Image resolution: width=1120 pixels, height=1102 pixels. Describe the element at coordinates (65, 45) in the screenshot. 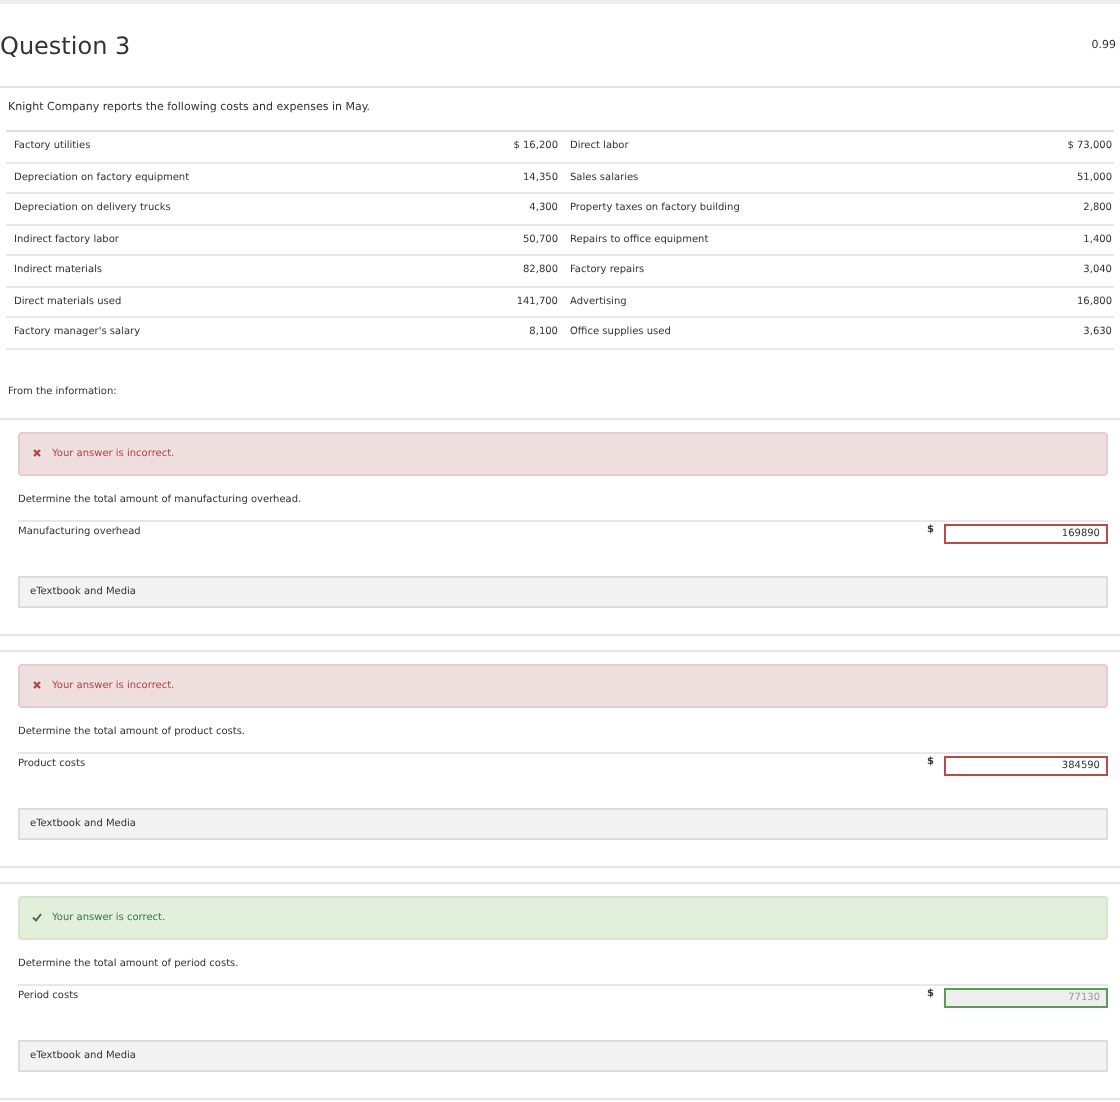

I see `question-title: Question 3` at that location.